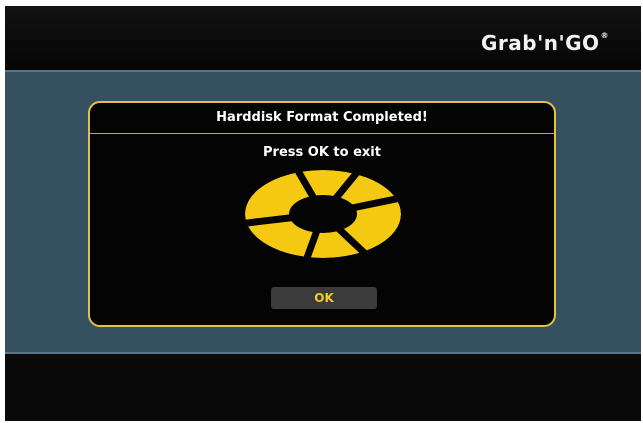 The height and width of the screenshot is (423, 643). What do you see at coordinates (322, 133) in the screenshot?
I see `title-divider` at bounding box center [322, 133].